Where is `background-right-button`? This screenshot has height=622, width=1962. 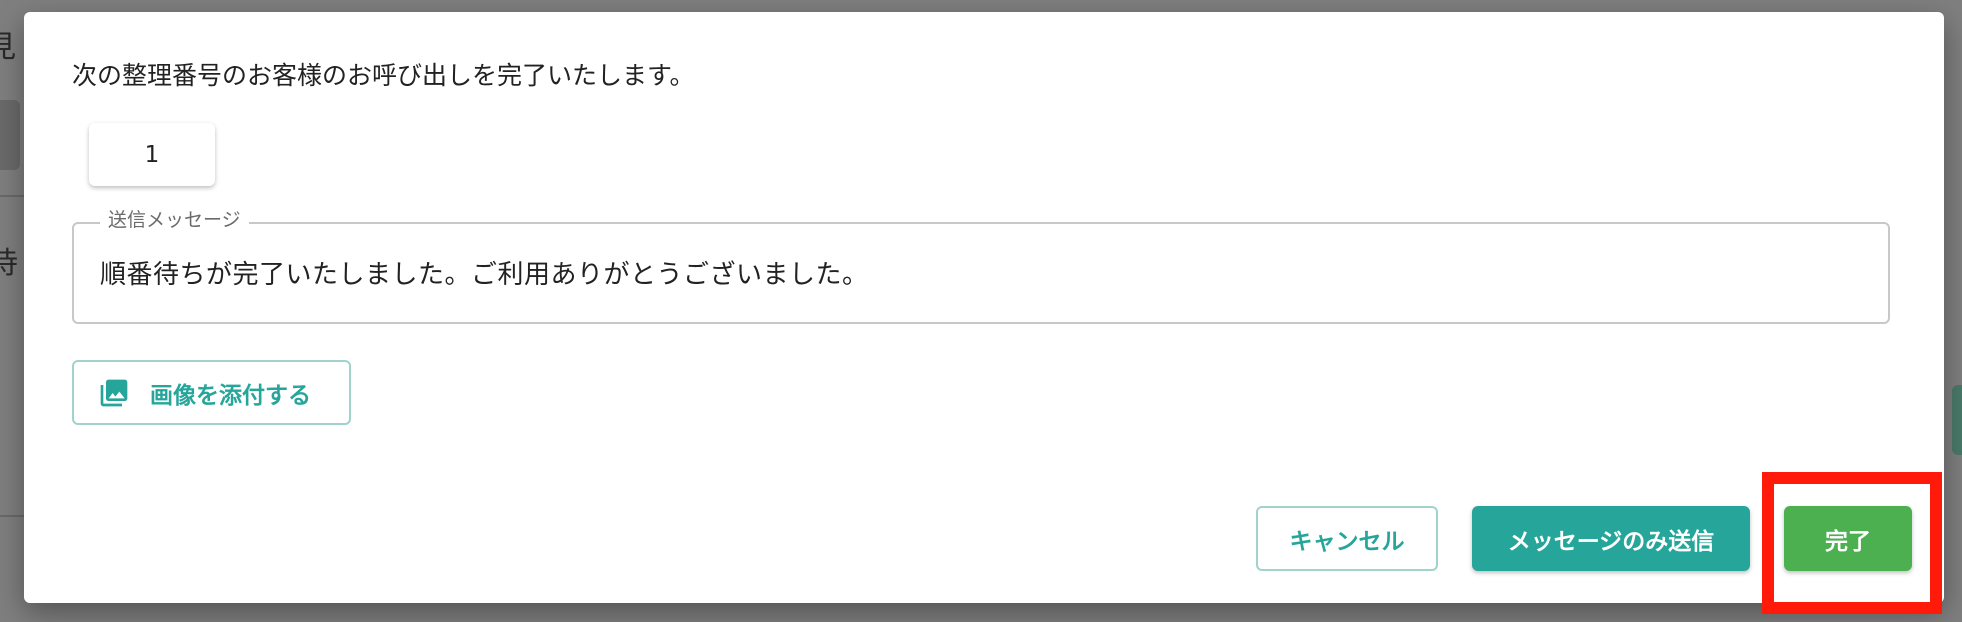 background-right-button is located at coordinates (1957, 420).